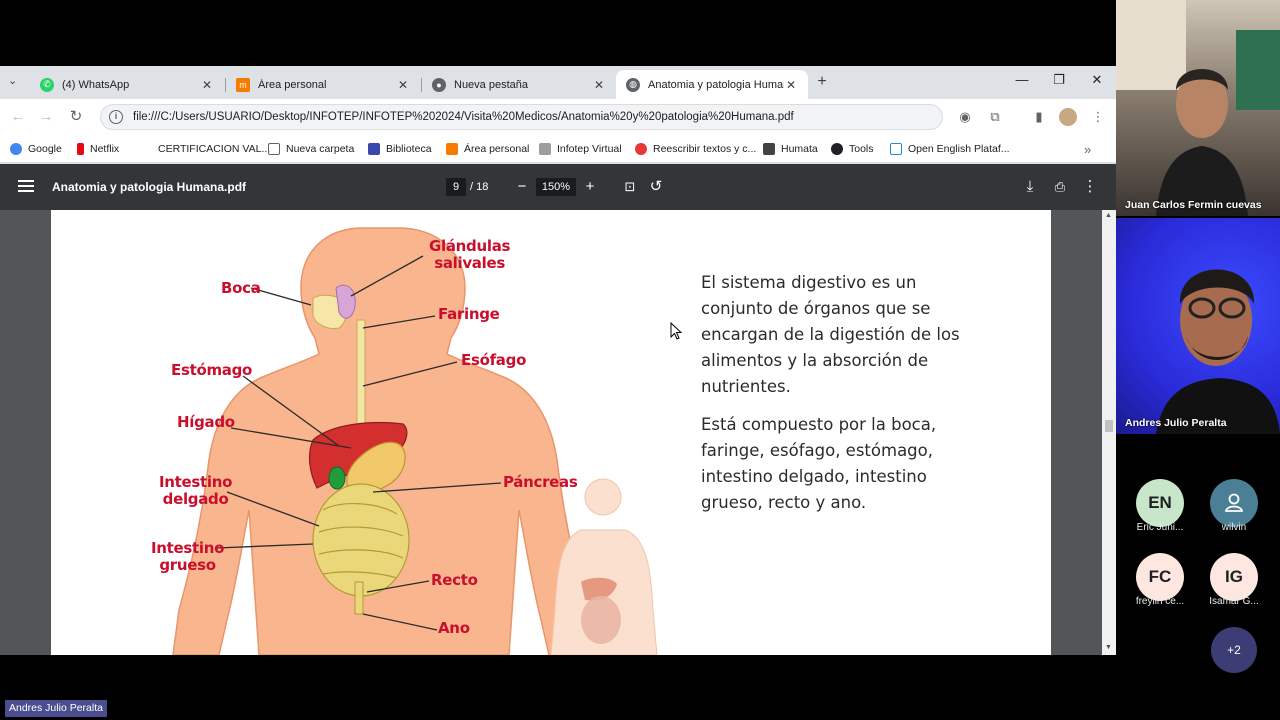 The height and width of the screenshot is (720, 1280). Describe the element at coordinates (454, 628) in the screenshot. I see `label-ano: Ano` at that location.